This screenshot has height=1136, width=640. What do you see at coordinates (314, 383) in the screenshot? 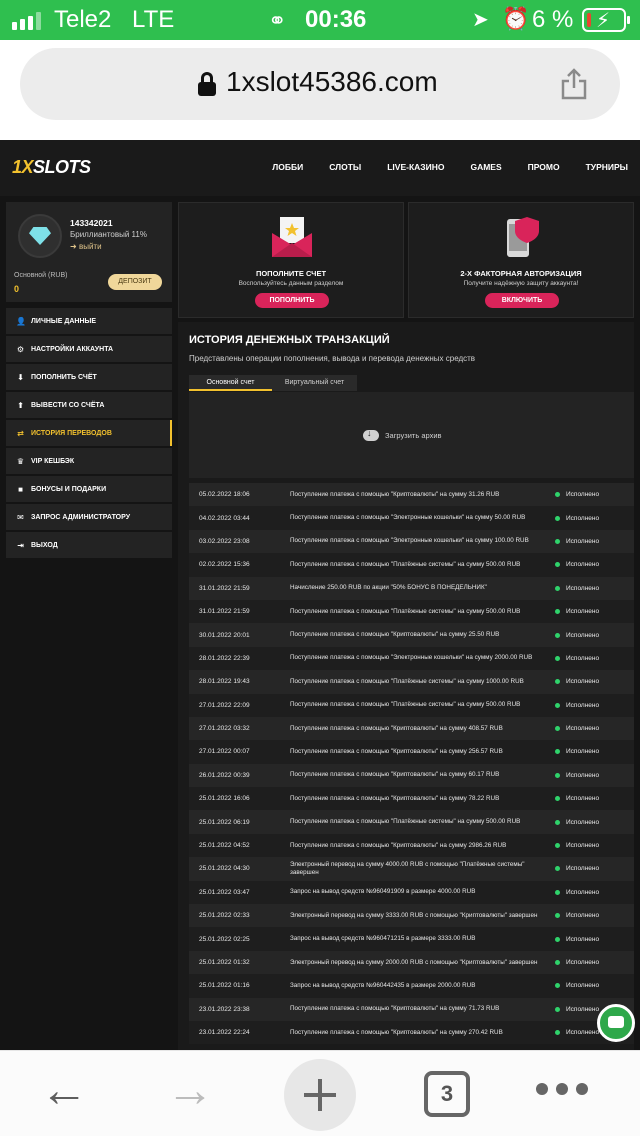
I see `tab-virtual-account: Виртуальный счет` at bounding box center [314, 383].